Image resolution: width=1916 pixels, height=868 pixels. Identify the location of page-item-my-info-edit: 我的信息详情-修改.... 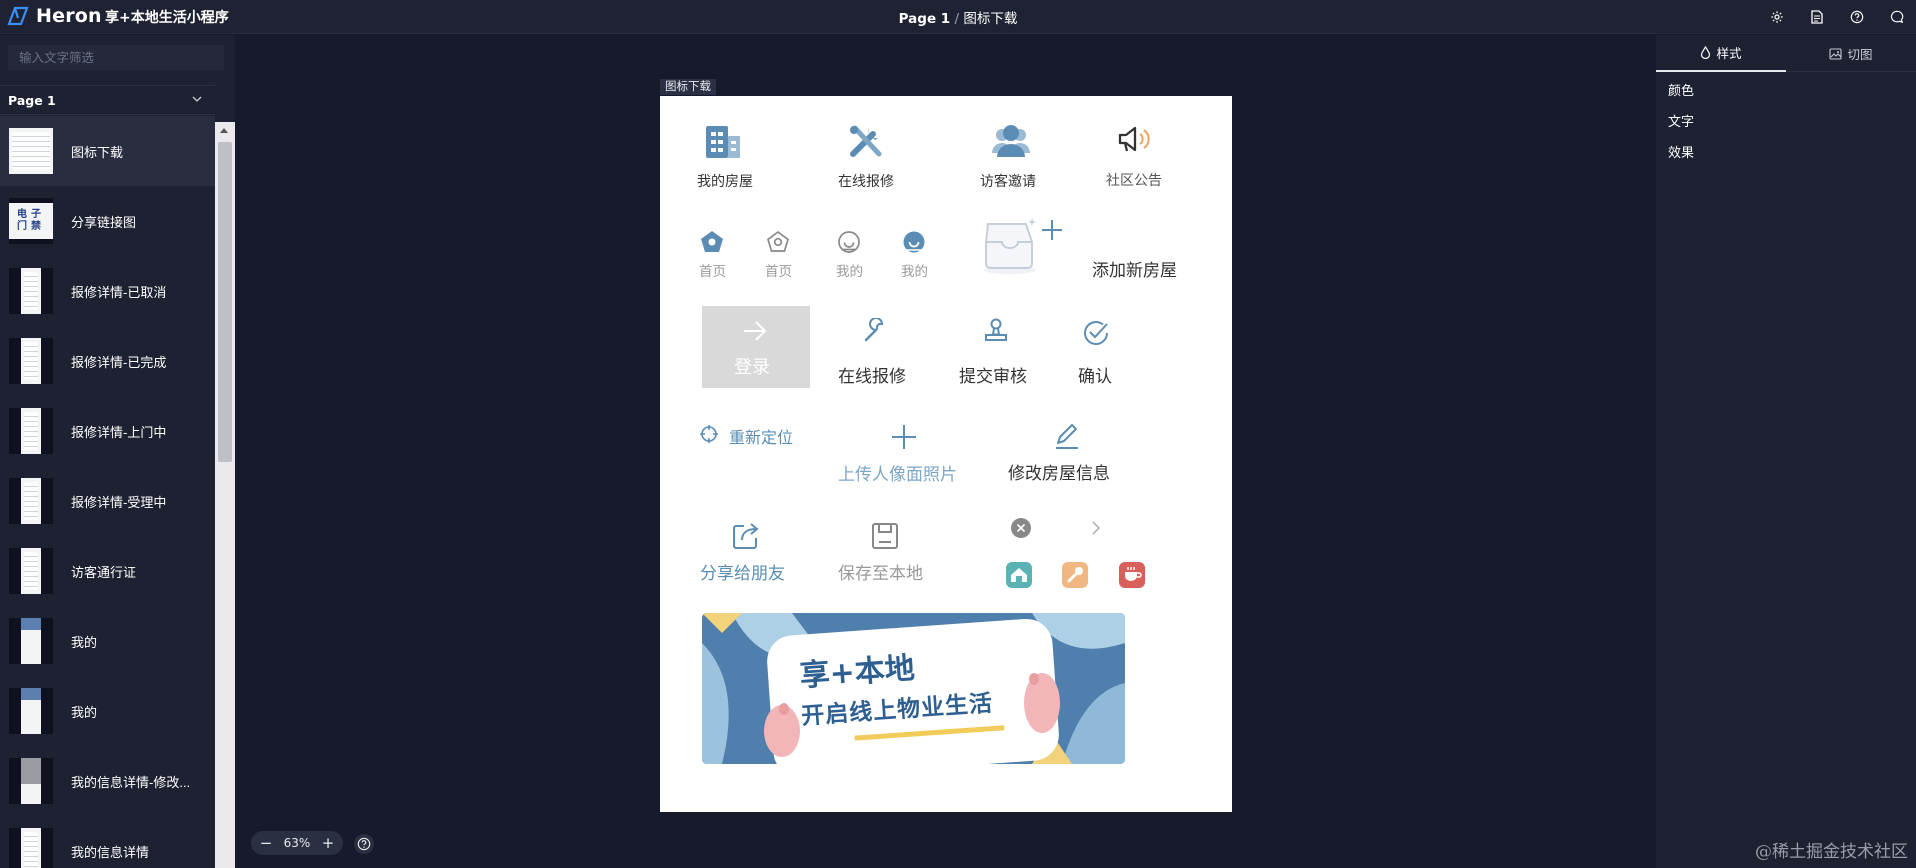
(107, 781).